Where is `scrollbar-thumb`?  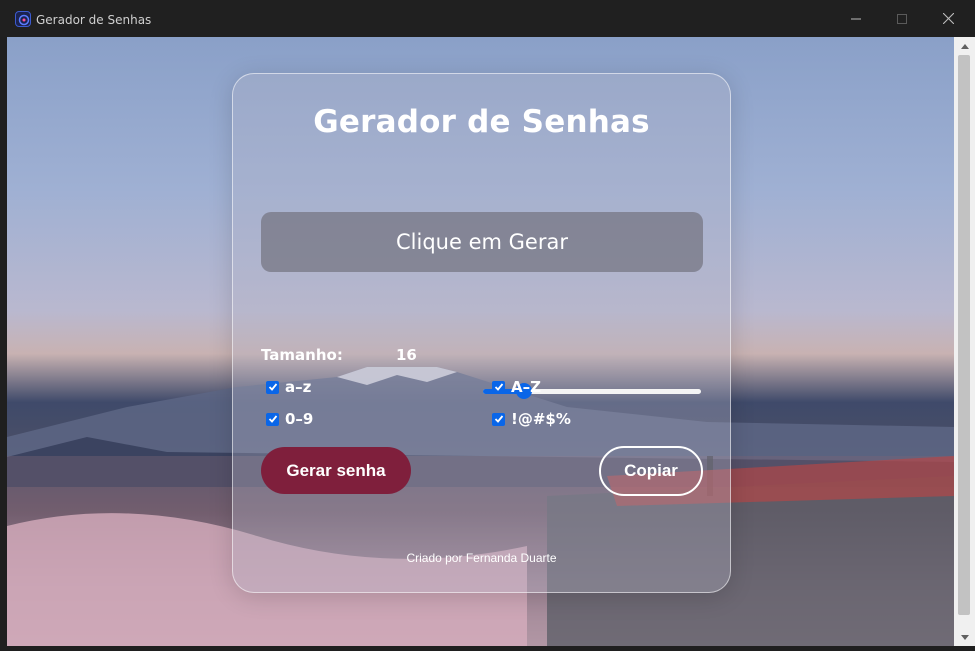 scrollbar-thumb is located at coordinates (964, 335).